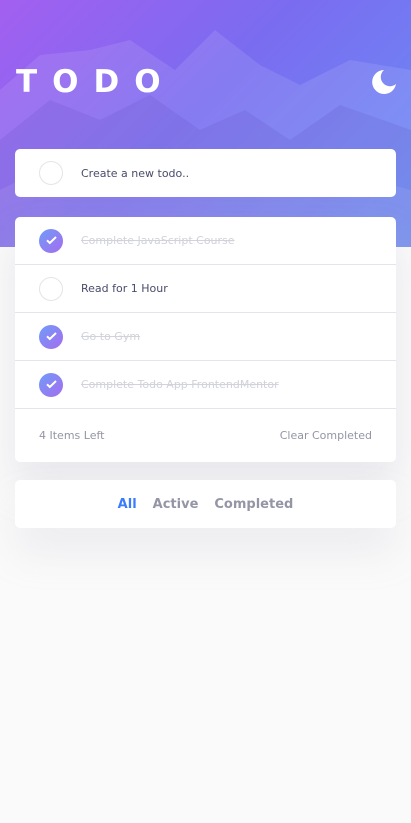 This screenshot has height=823, width=411. I want to click on filter-active-tab: Active, so click(176, 504).